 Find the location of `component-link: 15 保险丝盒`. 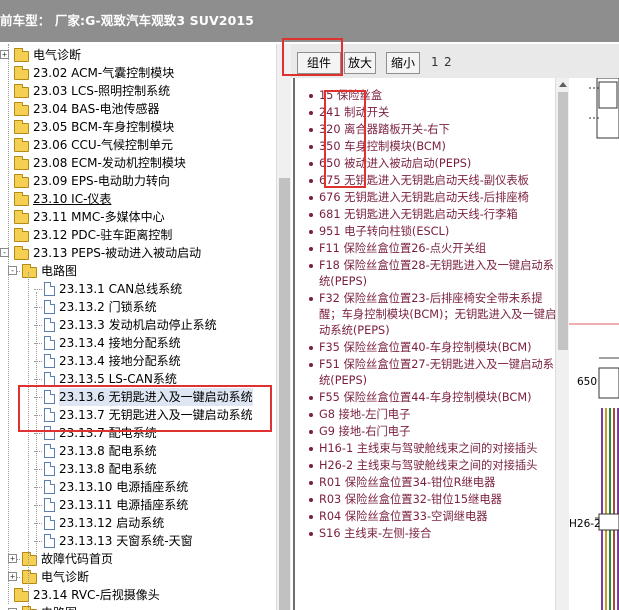

component-link: 15 保险丝盒 is located at coordinates (433, 96).